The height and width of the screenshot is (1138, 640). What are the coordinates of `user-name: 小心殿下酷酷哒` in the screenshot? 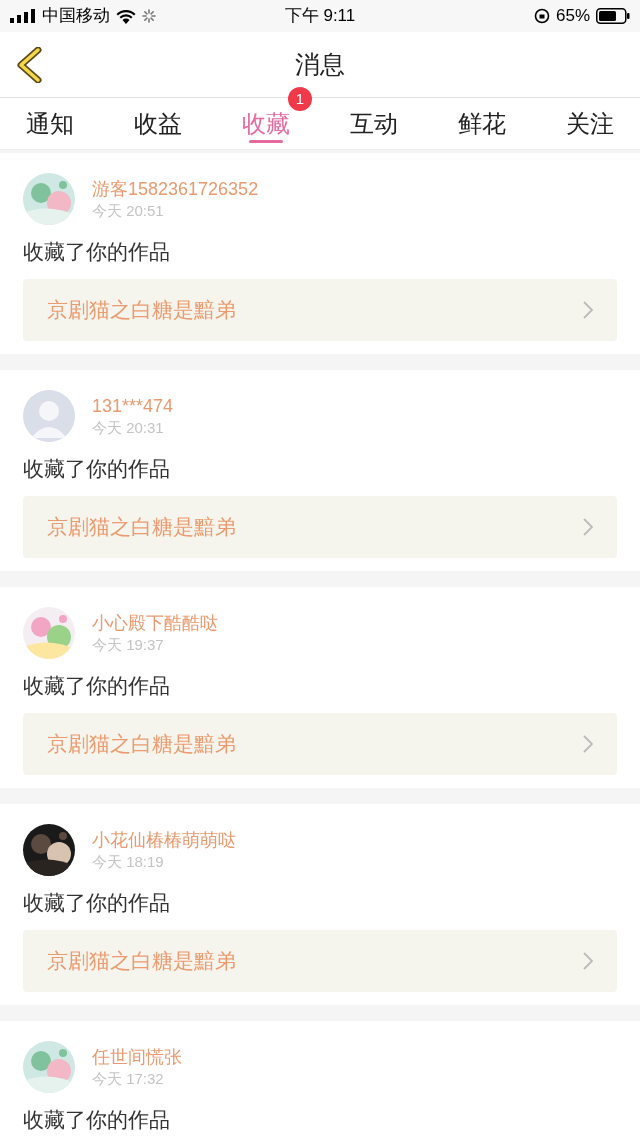 It's located at (155, 623).